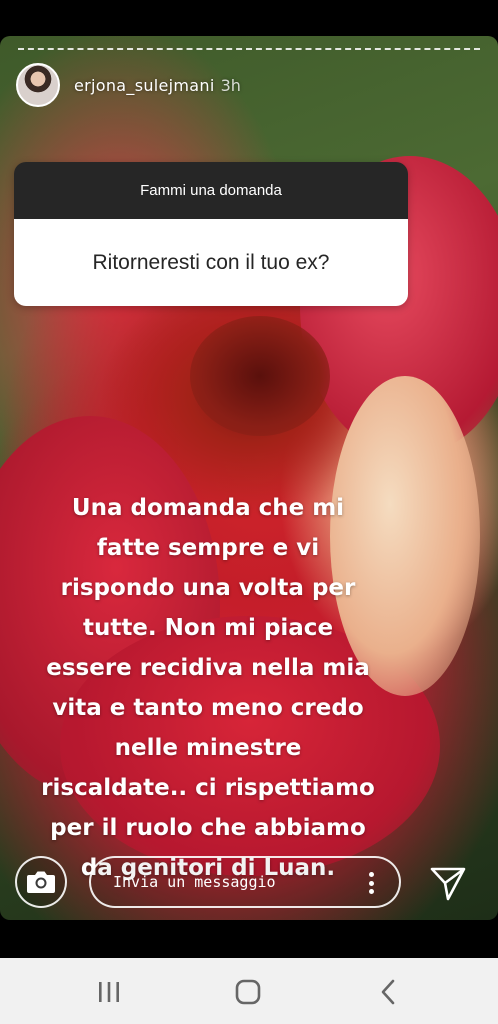 The width and height of the screenshot is (498, 1024). Describe the element at coordinates (249, 49) in the screenshot. I see `story-progress-bar` at that location.